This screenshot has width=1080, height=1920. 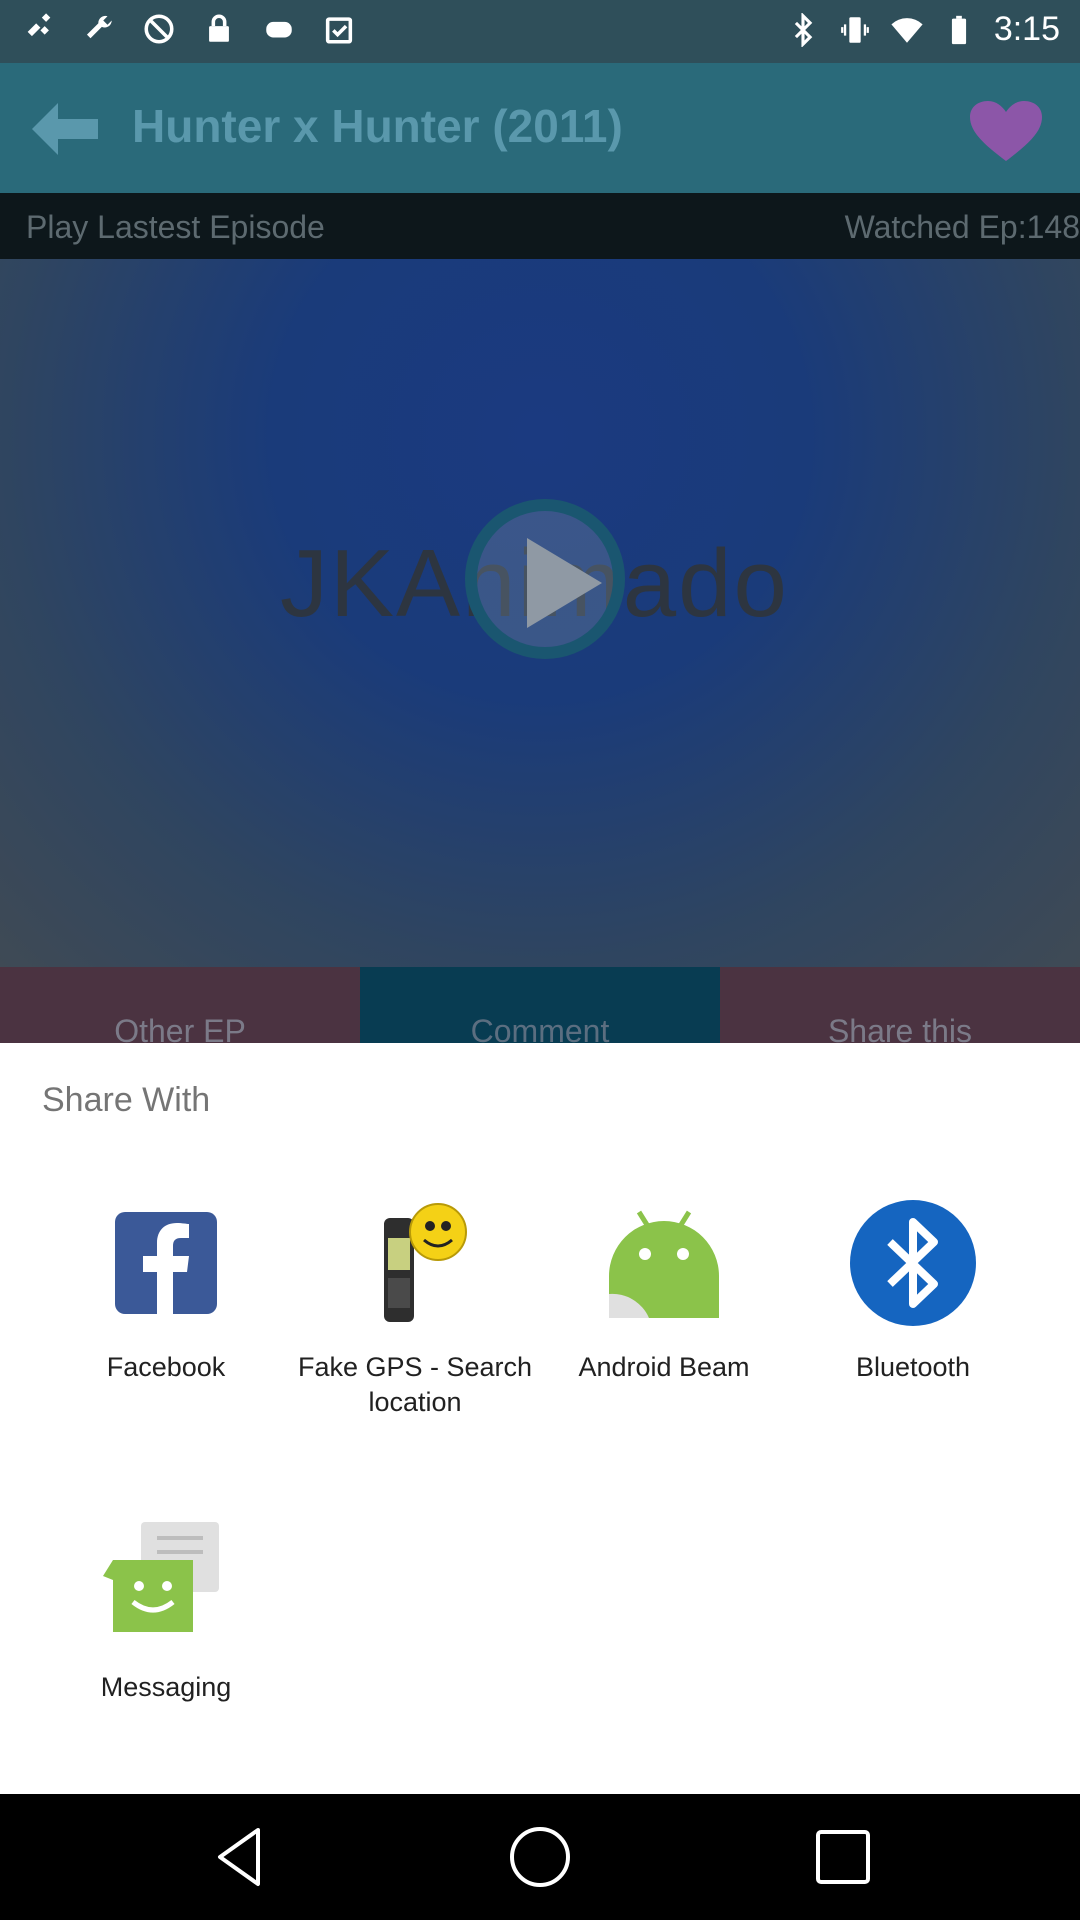 I want to click on share-sheet-title: Share With, so click(x=126, y=1100).